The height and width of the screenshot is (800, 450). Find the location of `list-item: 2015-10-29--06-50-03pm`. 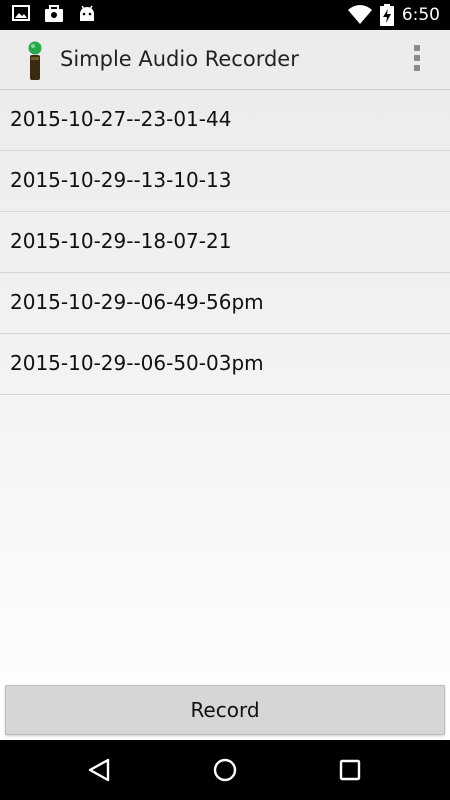

list-item: 2015-10-29--06-50-03pm is located at coordinates (225, 364).